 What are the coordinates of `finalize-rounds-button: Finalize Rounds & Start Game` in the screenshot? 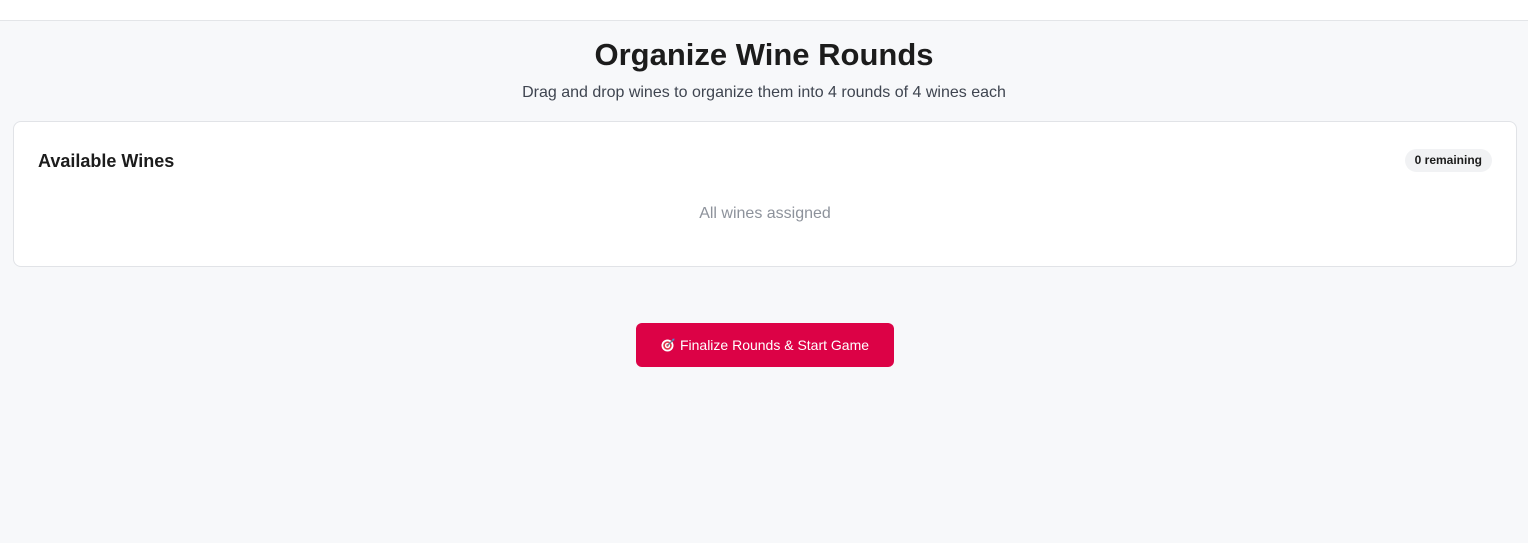 It's located at (765, 345).